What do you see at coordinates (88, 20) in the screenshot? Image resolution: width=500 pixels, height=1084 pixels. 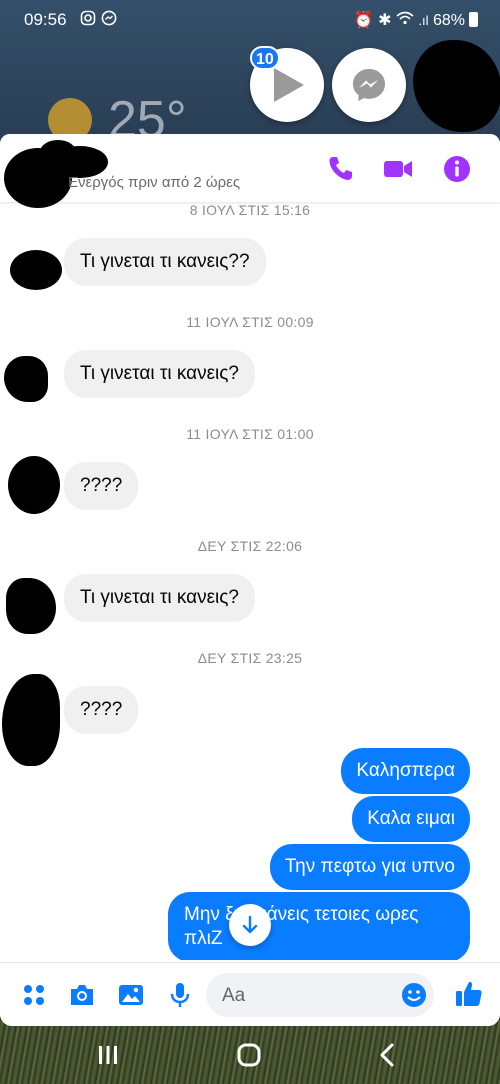 I see `instagram-icon` at bounding box center [88, 20].